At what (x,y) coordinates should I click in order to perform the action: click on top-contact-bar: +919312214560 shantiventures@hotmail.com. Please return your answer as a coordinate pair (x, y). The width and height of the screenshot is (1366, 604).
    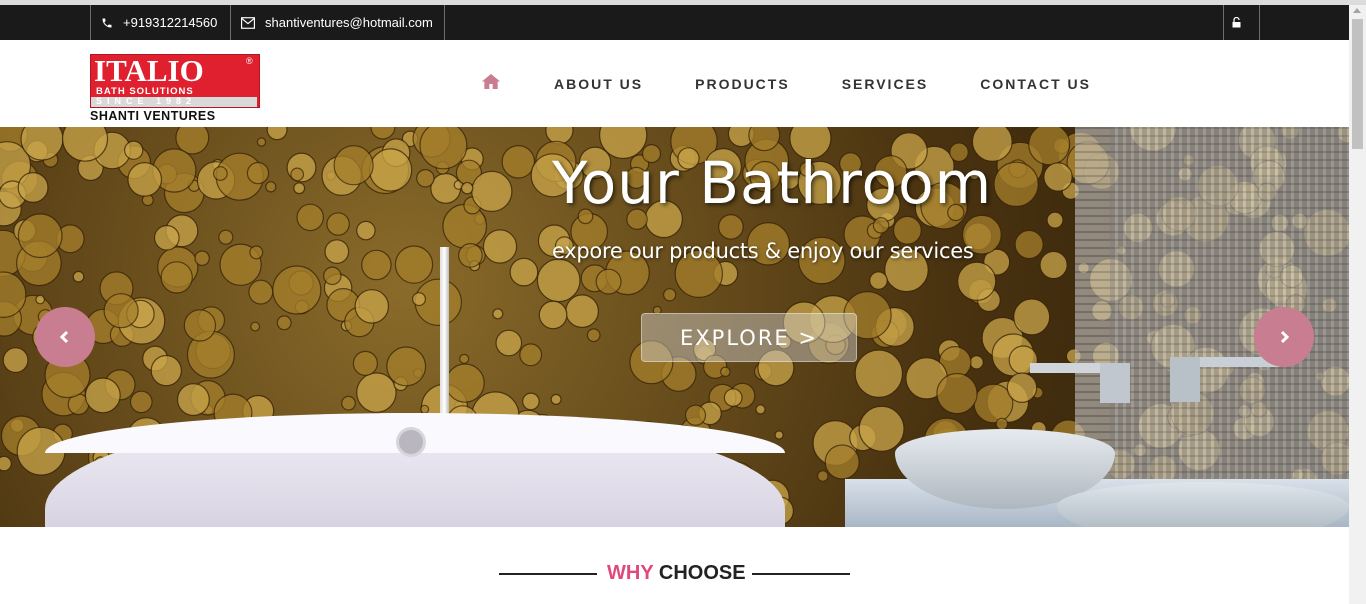
    Looking at the image, I should click on (674, 22).